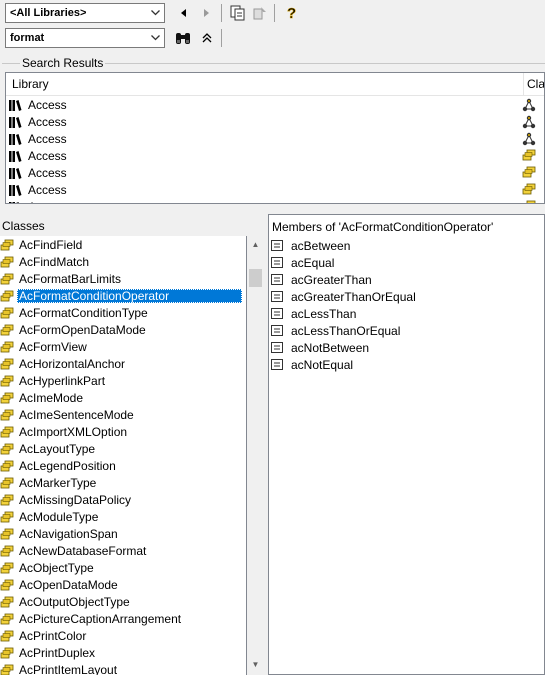 The height and width of the screenshot is (675, 545). I want to click on class-list-item: AcFindField, so click(122, 245).